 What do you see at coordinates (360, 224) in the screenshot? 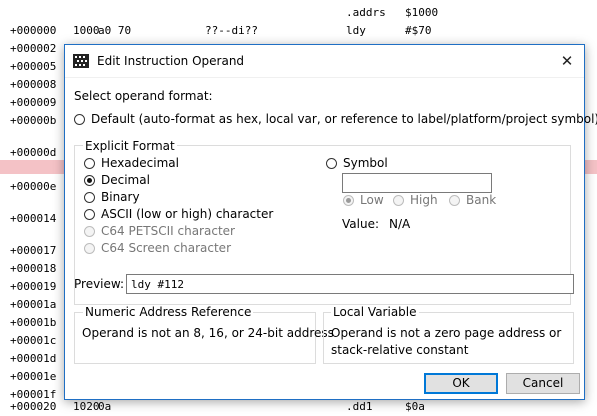
I see `value-label: Value:` at bounding box center [360, 224].